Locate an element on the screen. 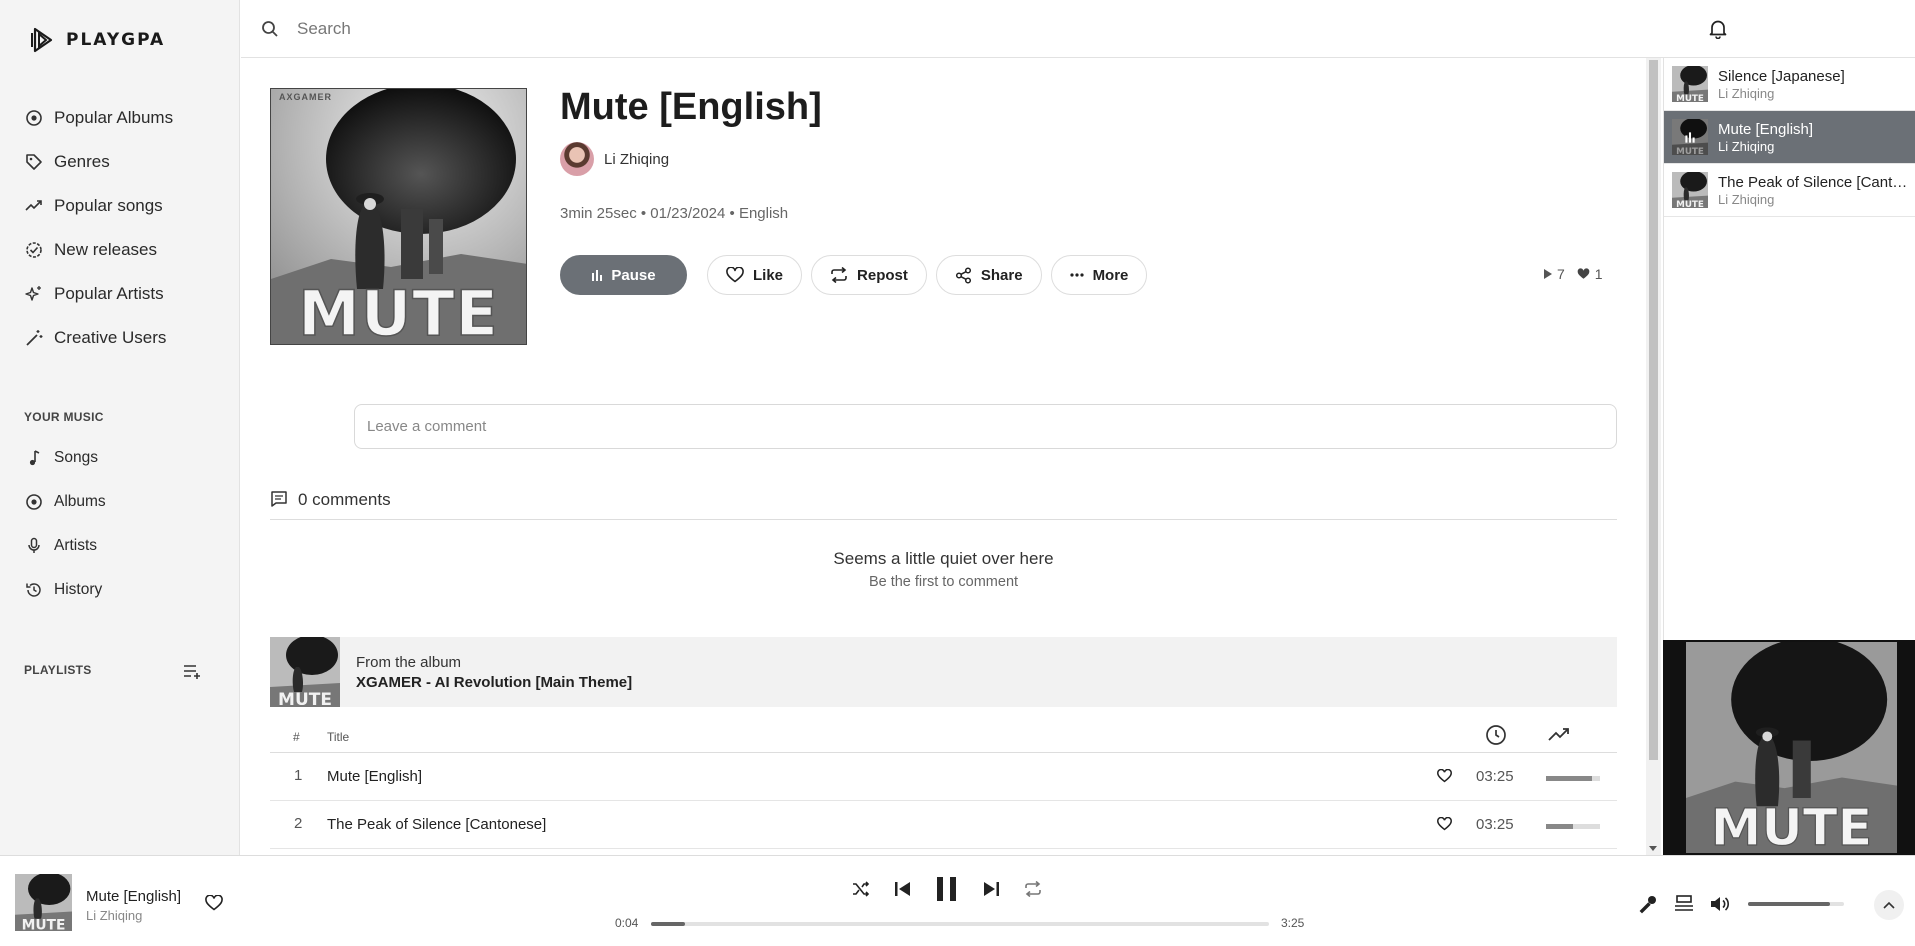  track-table-header: # Title is located at coordinates (943, 737).